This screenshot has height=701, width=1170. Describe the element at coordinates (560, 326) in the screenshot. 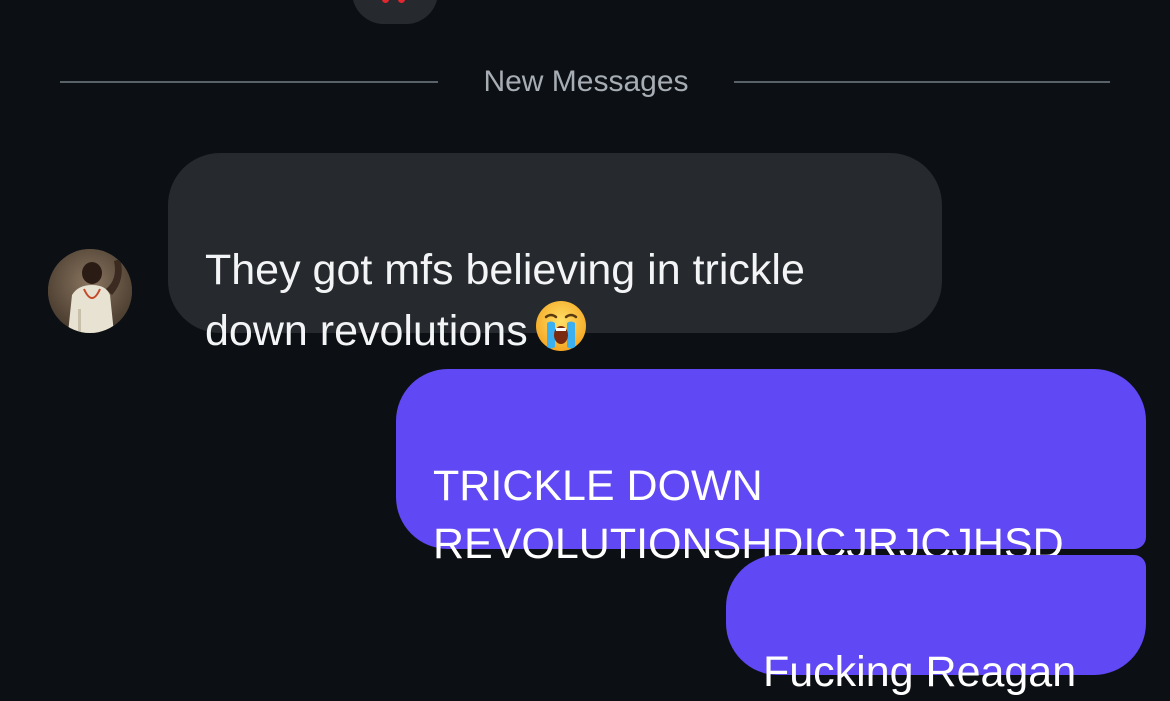

I see `loudly-crying-face-icon` at that location.